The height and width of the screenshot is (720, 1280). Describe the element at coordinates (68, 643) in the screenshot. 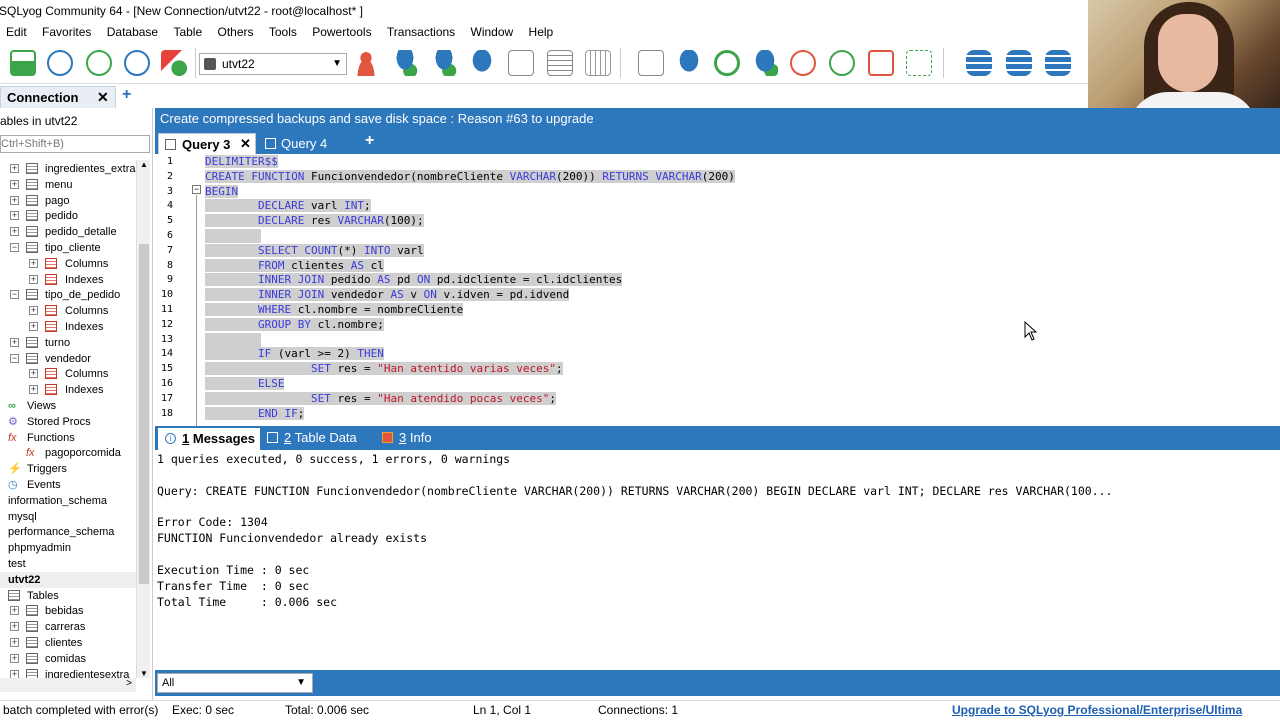

I see `tree-item: + clientes` at that location.